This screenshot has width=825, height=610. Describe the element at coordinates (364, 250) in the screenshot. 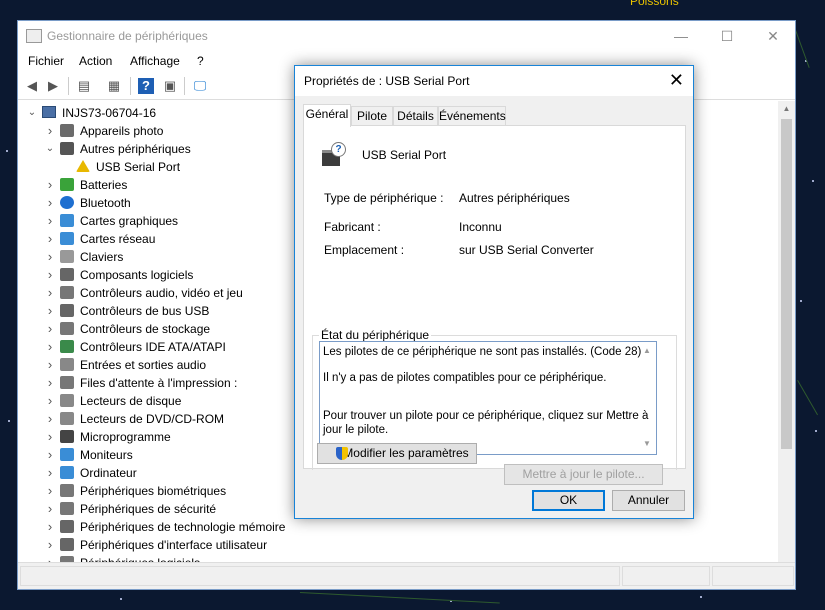

I see `location-label: Emplacement :` at that location.